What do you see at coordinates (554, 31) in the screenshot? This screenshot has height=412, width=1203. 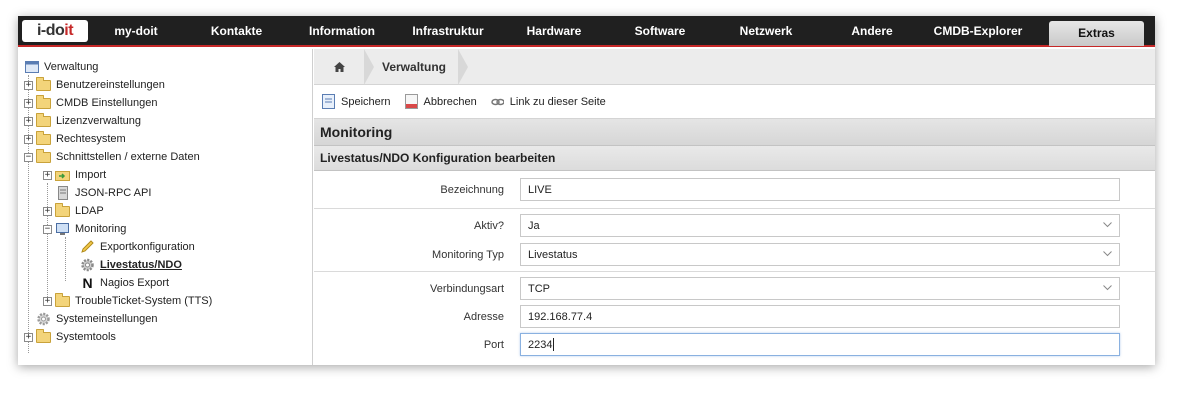 I see `nav-item-hardware: Hardware` at bounding box center [554, 31].